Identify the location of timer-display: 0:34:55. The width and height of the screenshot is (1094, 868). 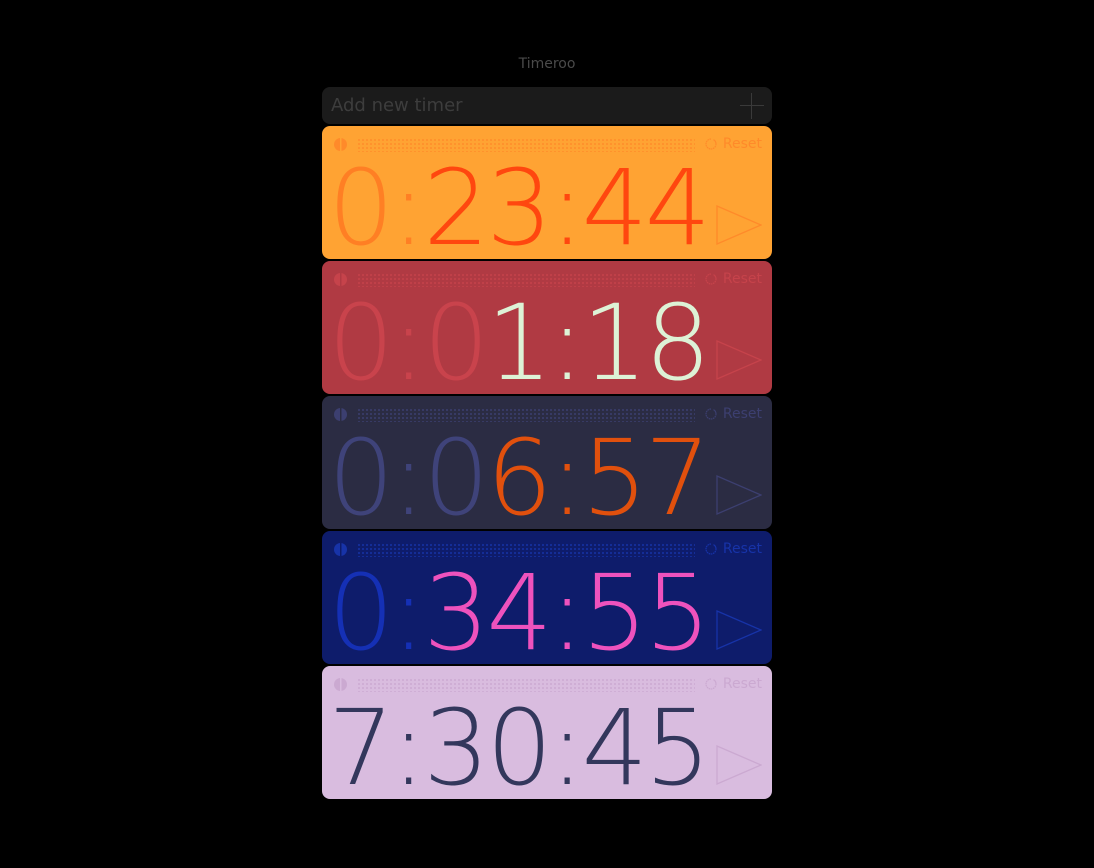
(519, 608).